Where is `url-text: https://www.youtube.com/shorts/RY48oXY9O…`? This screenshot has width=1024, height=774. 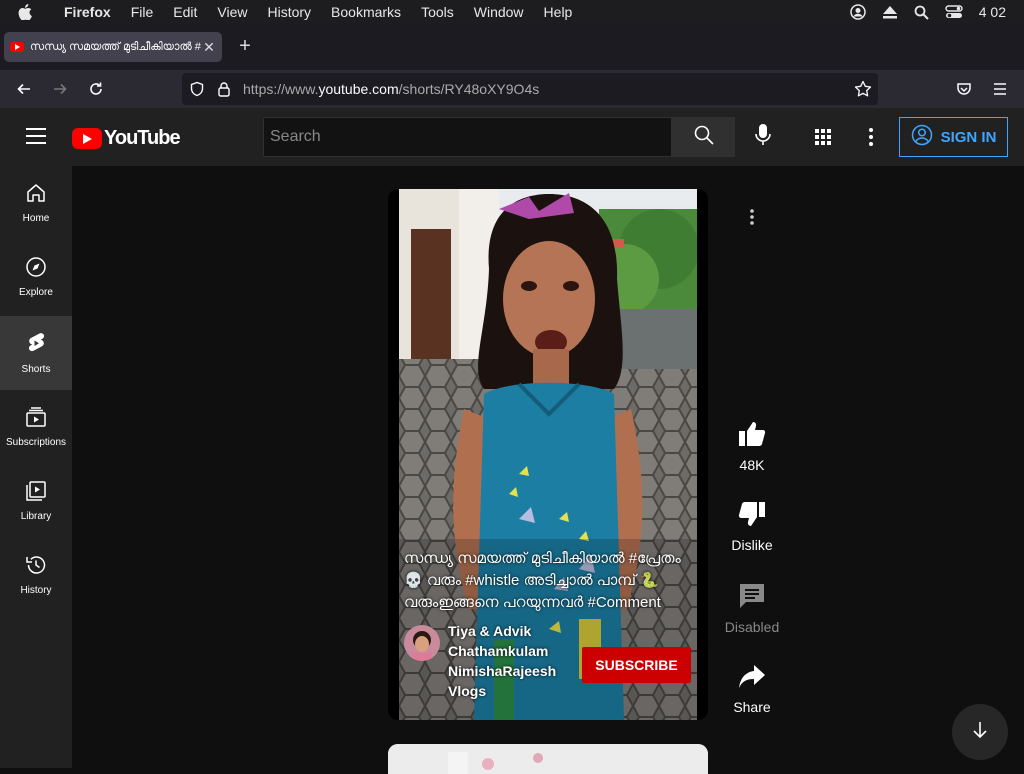
url-text: https://www.youtube.com/shorts/RY48oXY9O… is located at coordinates (391, 89).